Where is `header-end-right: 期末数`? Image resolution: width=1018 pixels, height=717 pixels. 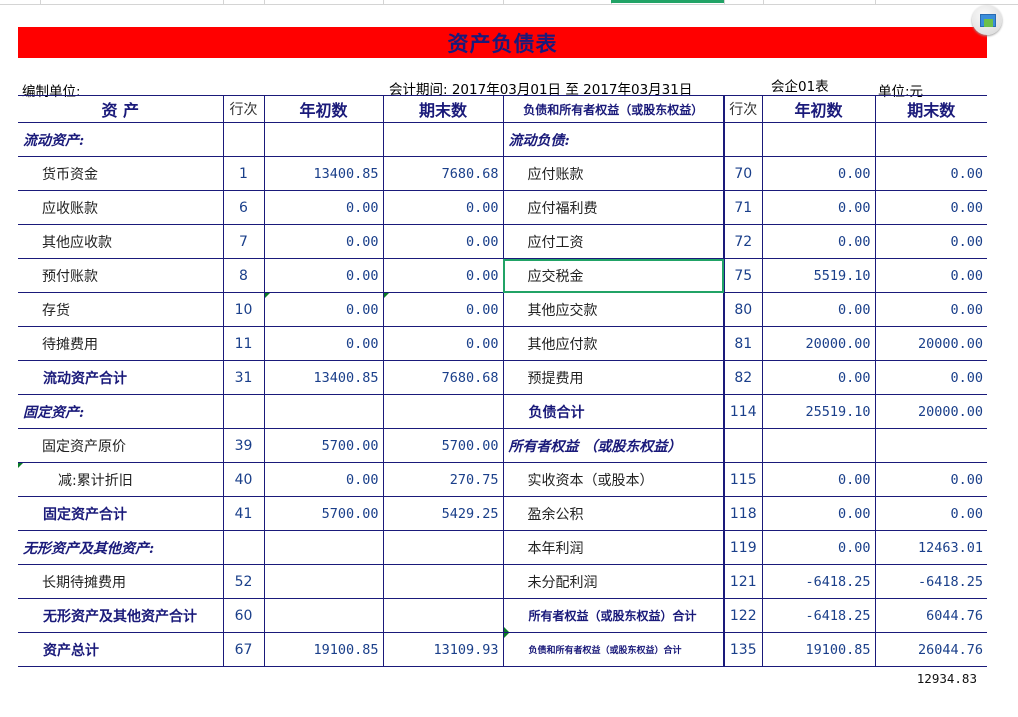
header-end-right: 期末数 is located at coordinates (931, 109).